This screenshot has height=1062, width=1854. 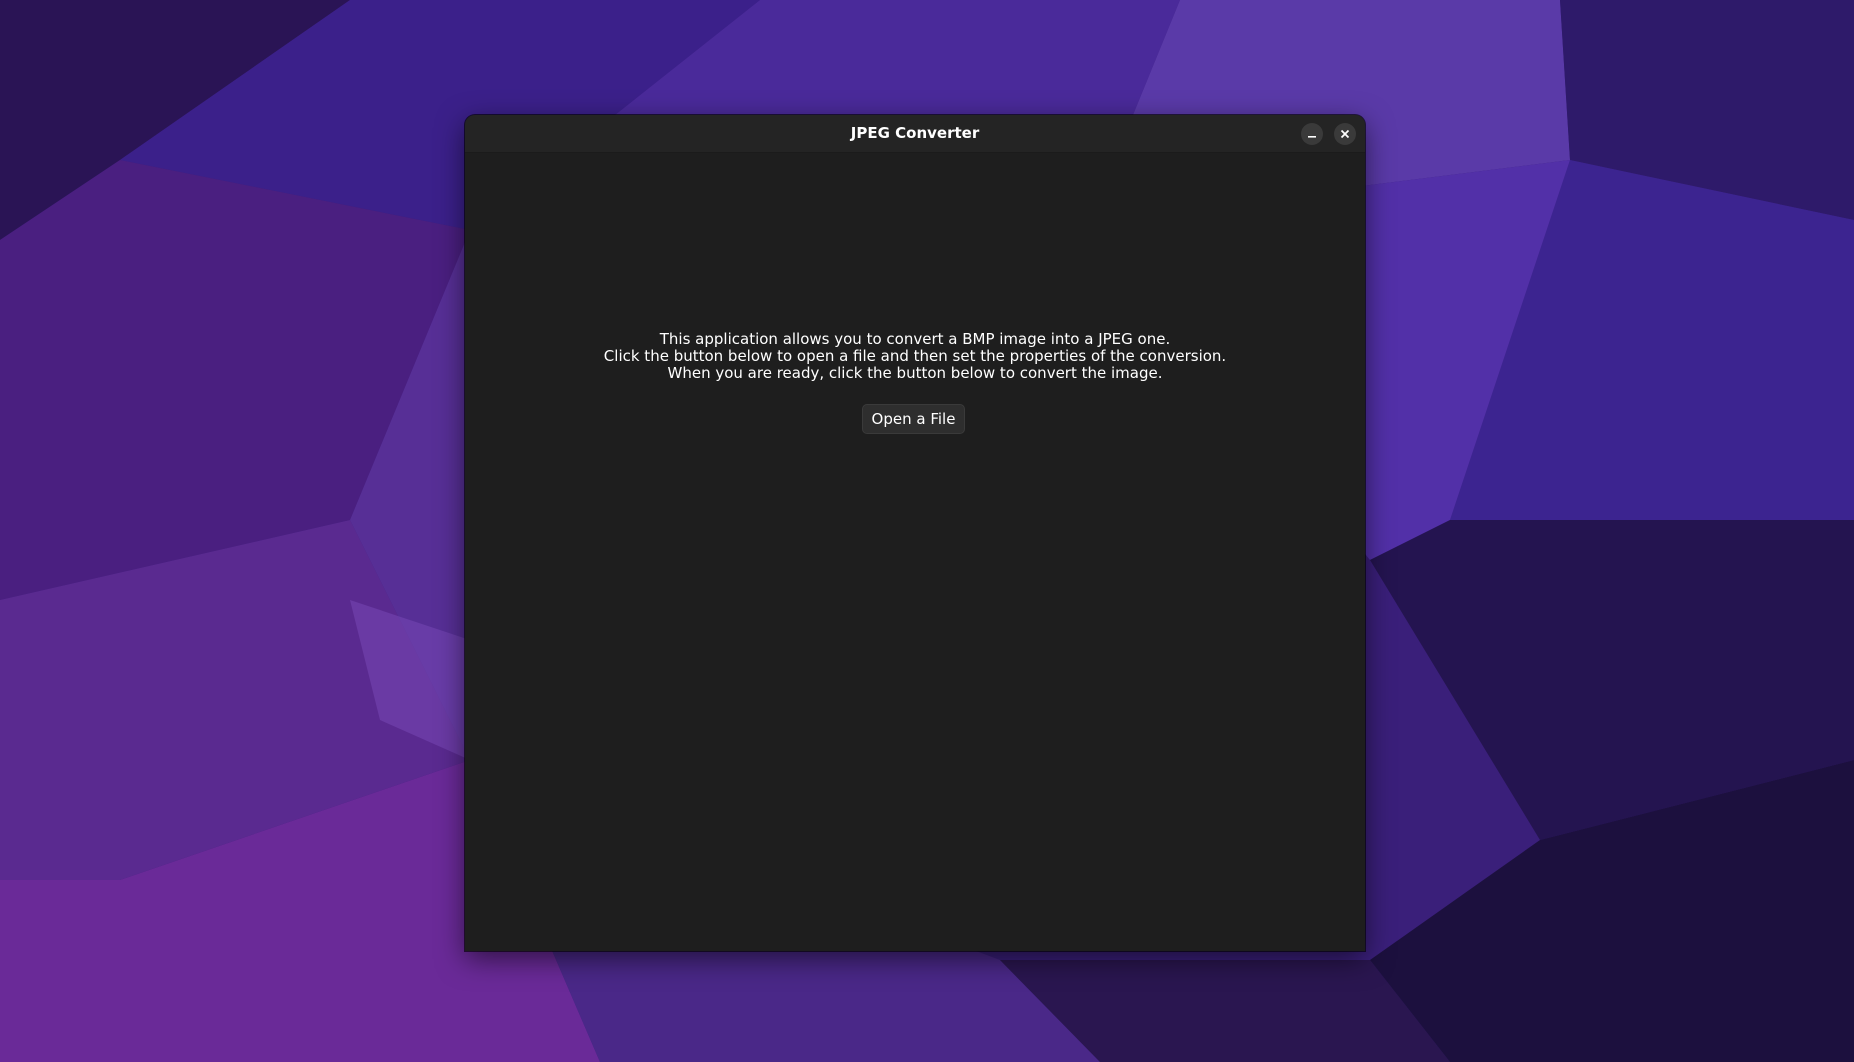 I want to click on window-title: JPEG Converter, so click(x=915, y=133).